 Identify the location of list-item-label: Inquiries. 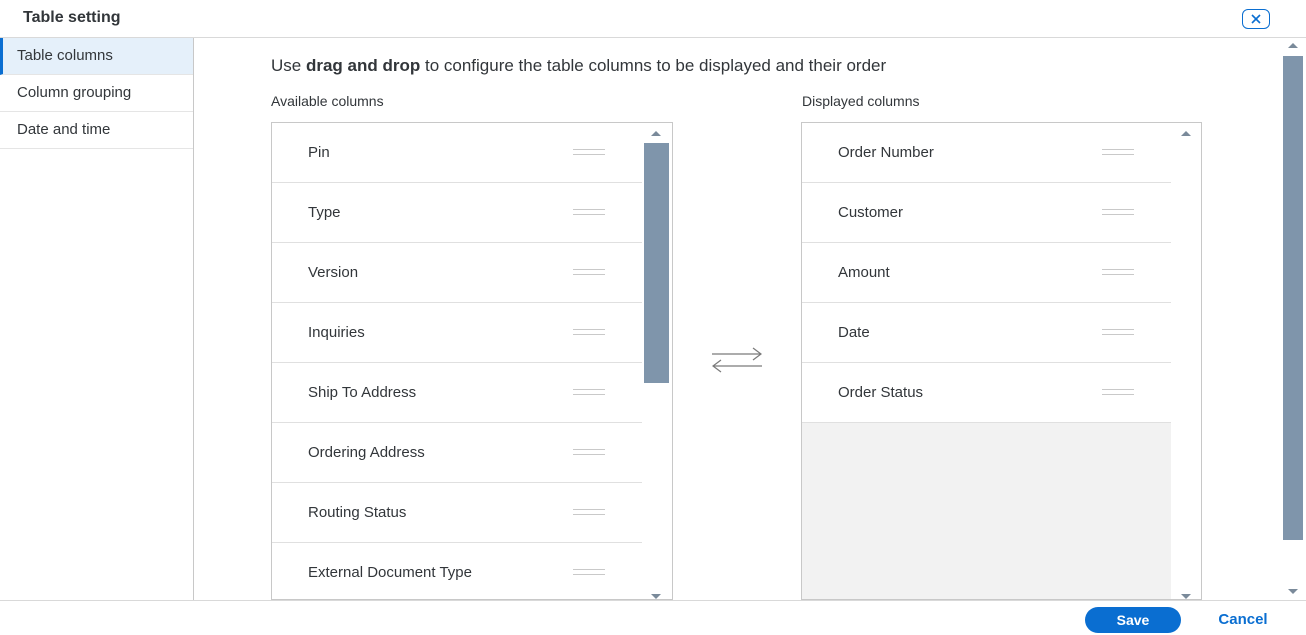
(336, 332).